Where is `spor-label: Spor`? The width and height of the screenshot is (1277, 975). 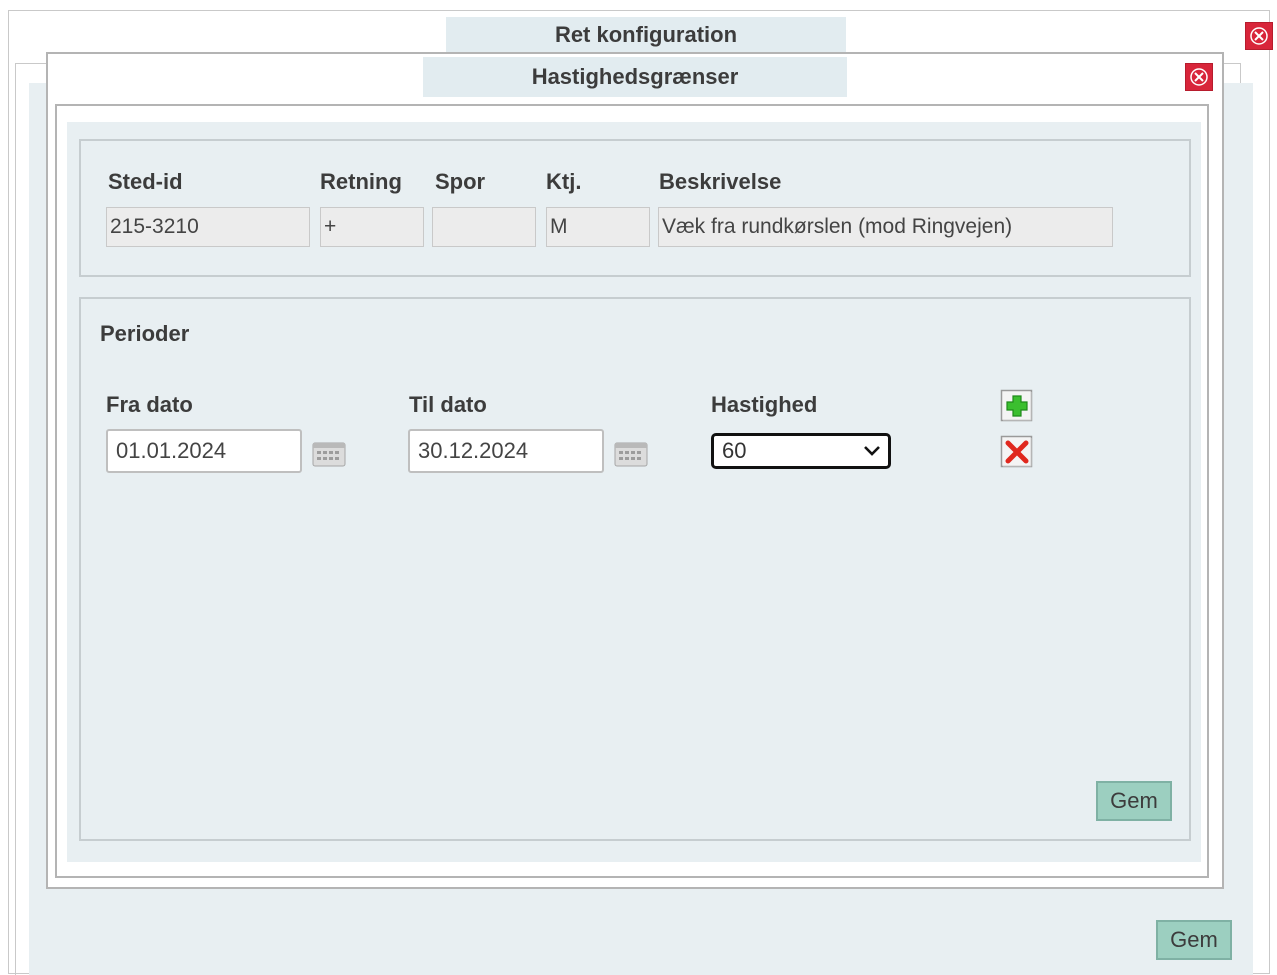 spor-label: Spor is located at coordinates (460, 181).